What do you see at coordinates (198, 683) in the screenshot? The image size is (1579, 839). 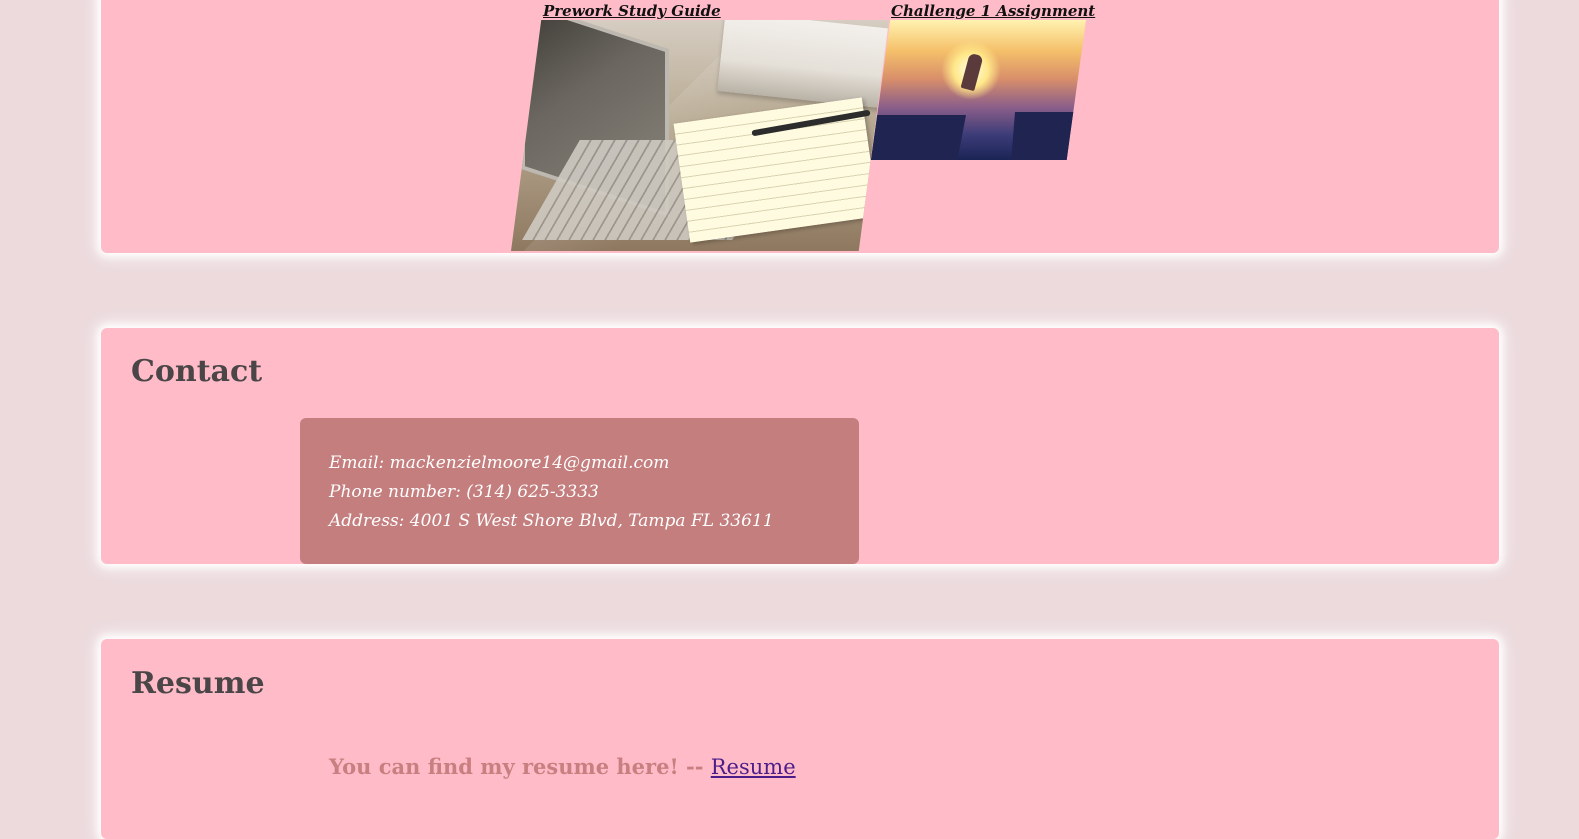 I see `resume-heading: Resume` at bounding box center [198, 683].